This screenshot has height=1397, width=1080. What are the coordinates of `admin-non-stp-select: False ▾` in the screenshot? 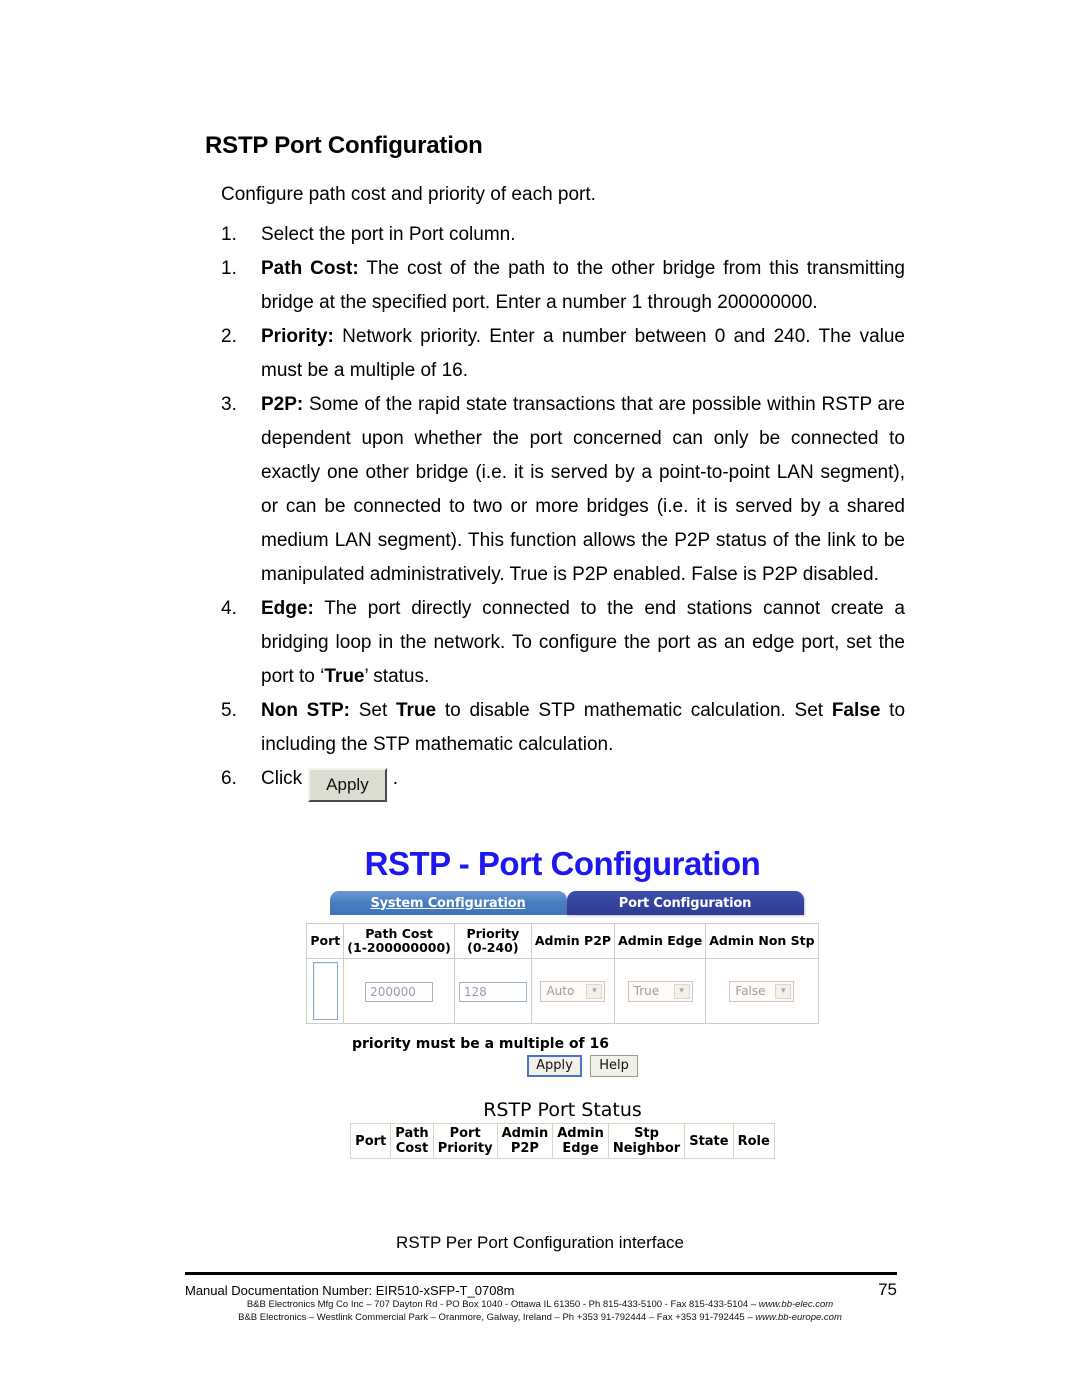 It's located at (762, 991).